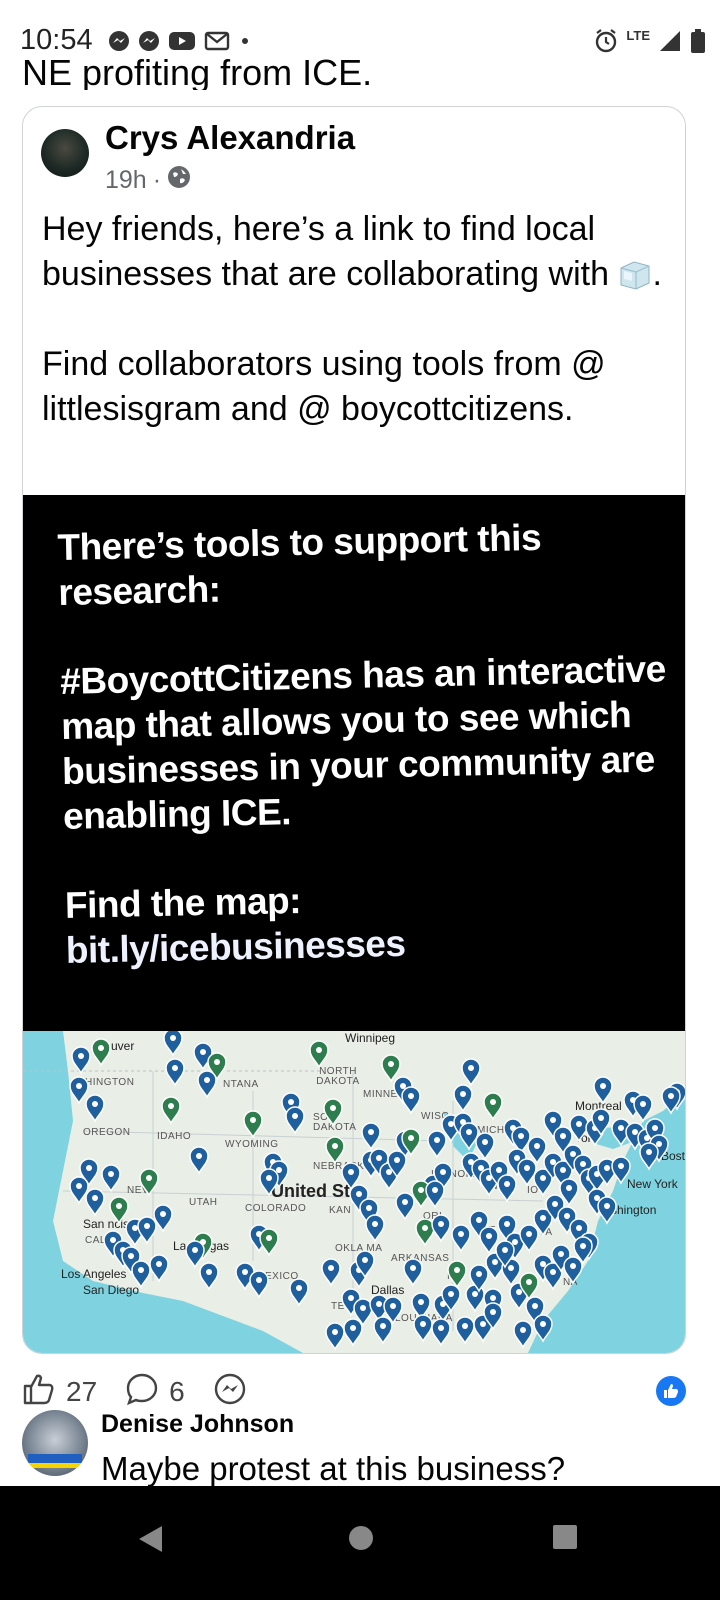 The image size is (720, 1600). Describe the element at coordinates (155, 1392) in the screenshot. I see `comment-button: 6` at that location.